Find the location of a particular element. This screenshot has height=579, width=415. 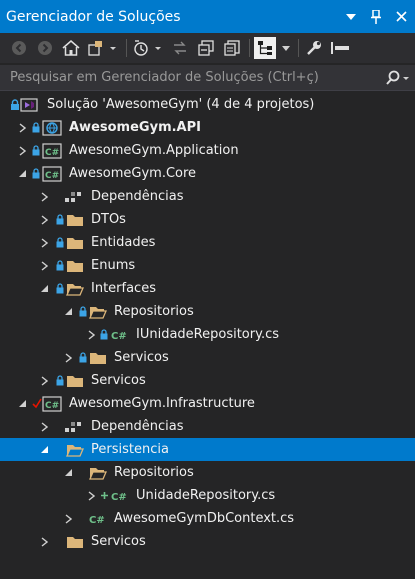

tree-item-label: AwesomeGym.Application is located at coordinates (154, 150).